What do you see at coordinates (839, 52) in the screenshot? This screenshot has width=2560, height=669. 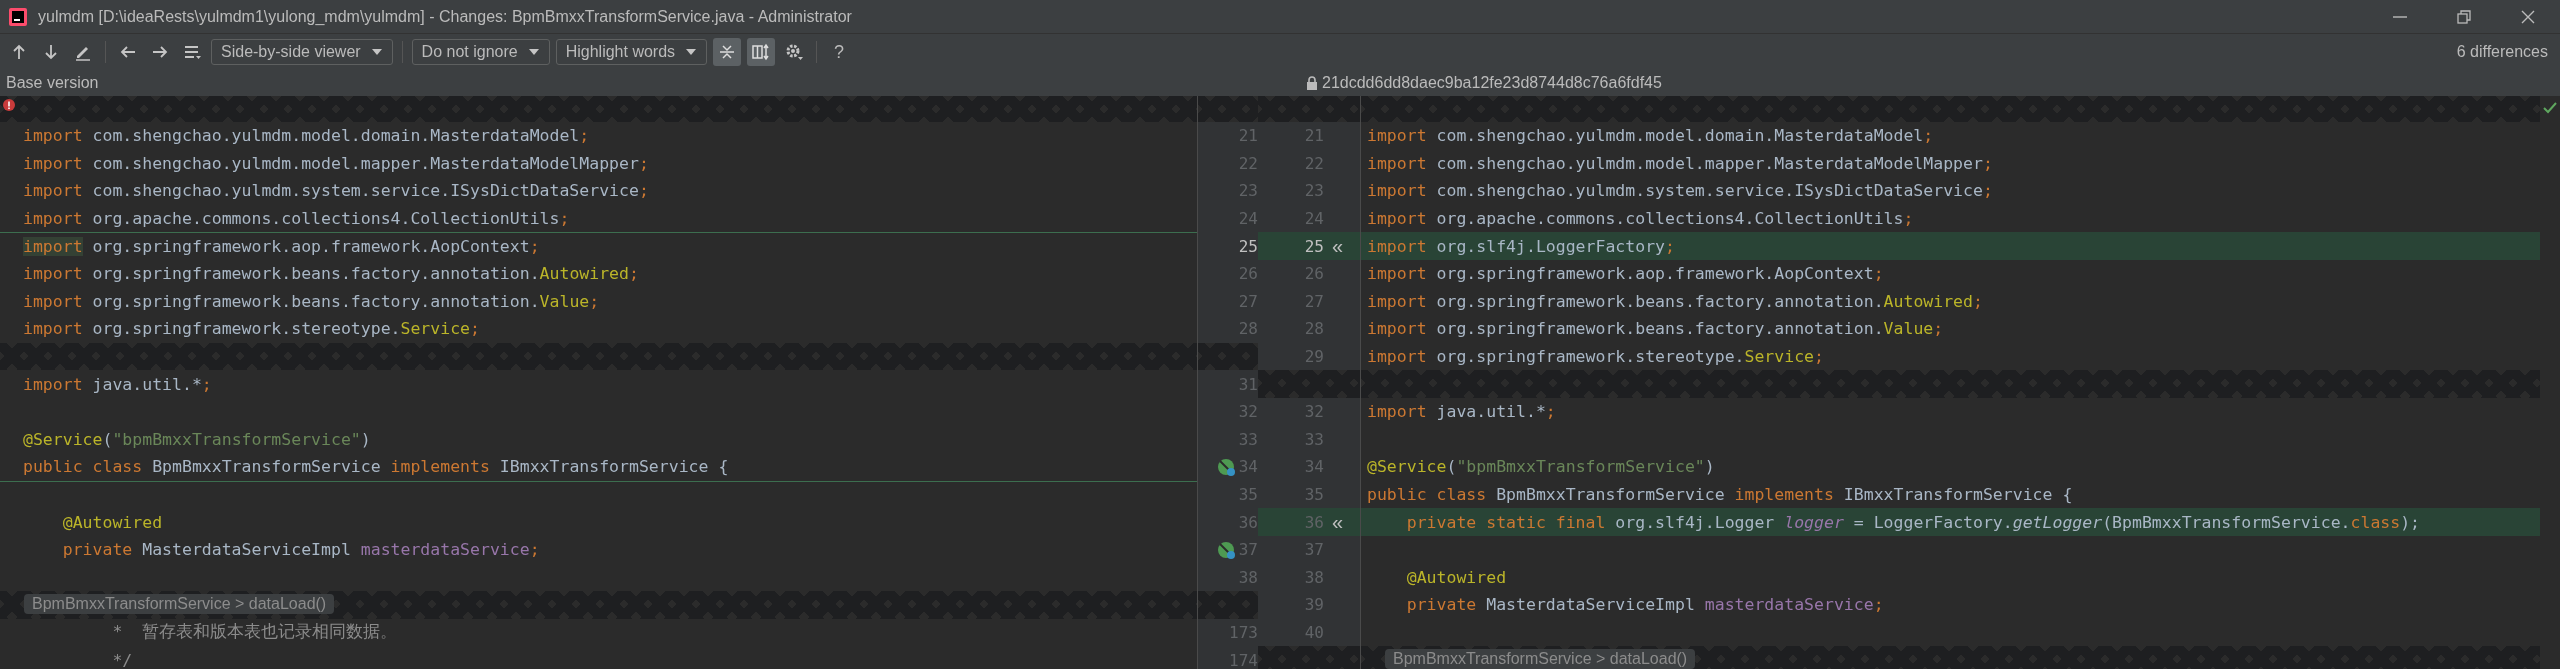 I see `help-button: ?` at bounding box center [839, 52].